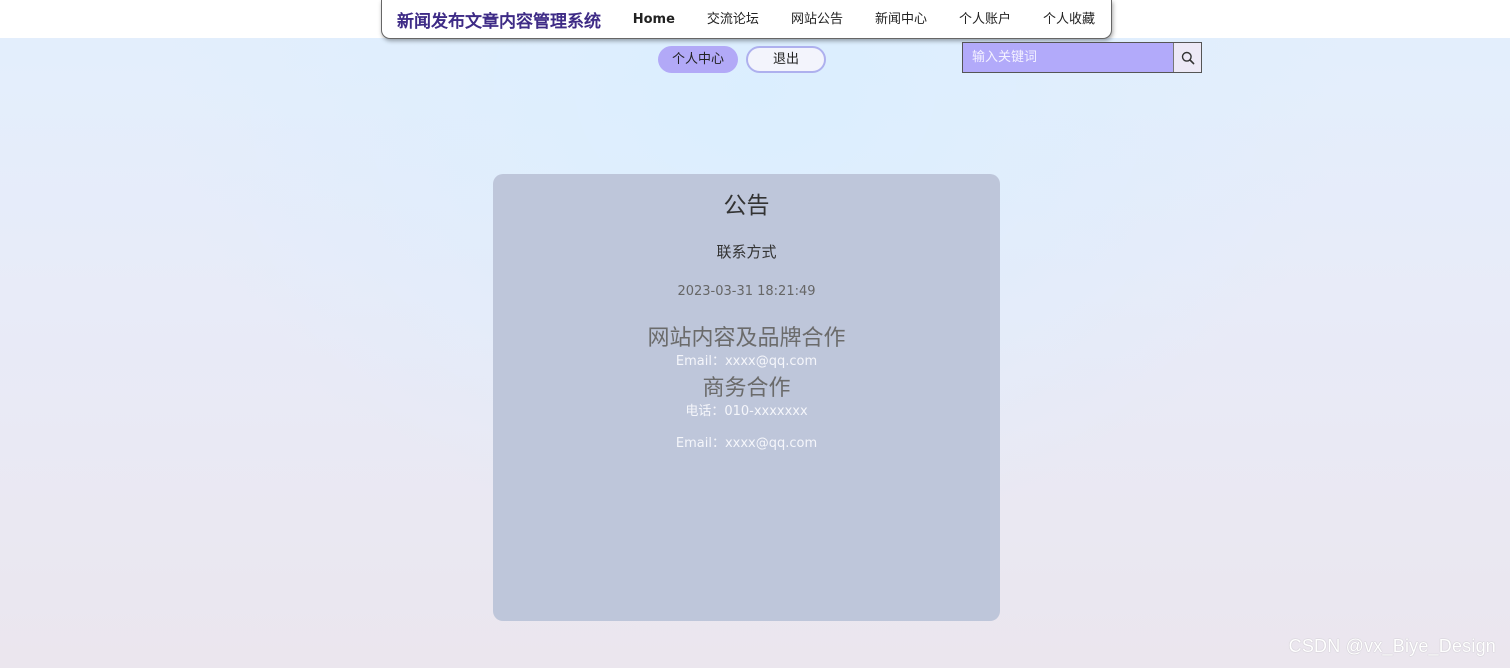 The image size is (1510, 668). What do you see at coordinates (1069, 19) in the screenshot?
I see `nav-favorites: 个人收藏` at bounding box center [1069, 19].